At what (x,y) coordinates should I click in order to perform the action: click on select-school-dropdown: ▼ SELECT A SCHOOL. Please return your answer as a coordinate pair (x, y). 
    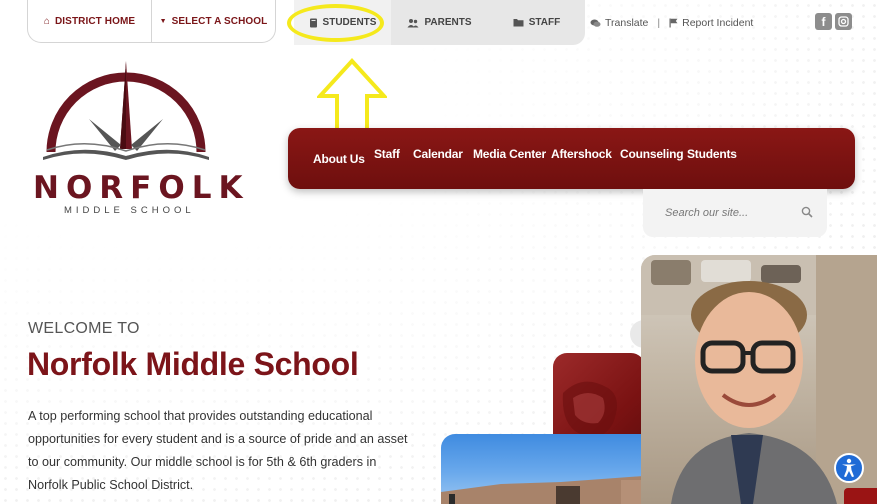
    Looking at the image, I should click on (213, 21).